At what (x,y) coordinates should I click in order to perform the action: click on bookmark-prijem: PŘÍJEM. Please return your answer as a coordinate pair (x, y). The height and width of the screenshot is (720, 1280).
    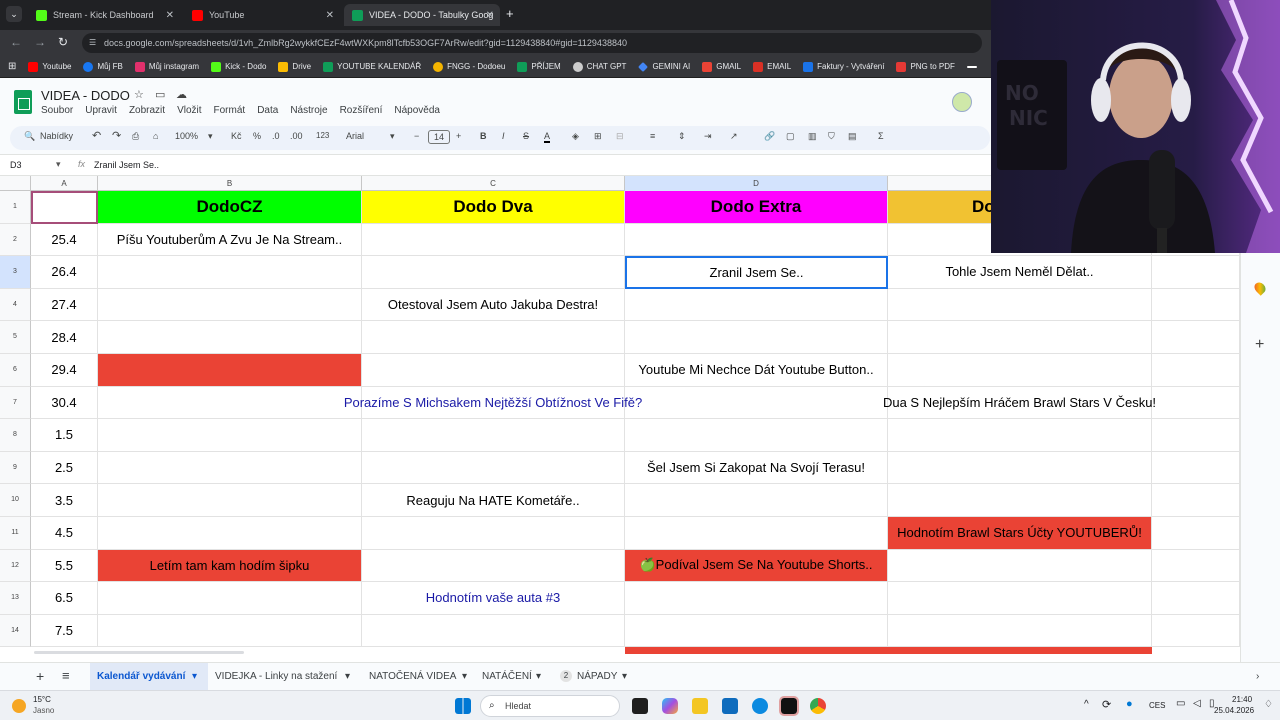
    Looking at the image, I should click on (539, 66).